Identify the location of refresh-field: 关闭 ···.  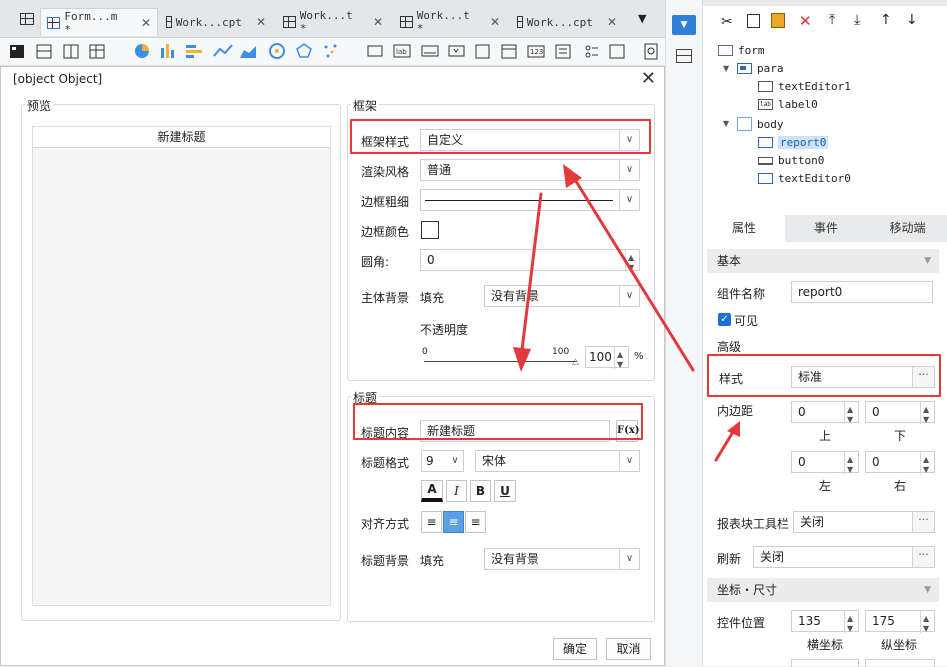
(844, 557).